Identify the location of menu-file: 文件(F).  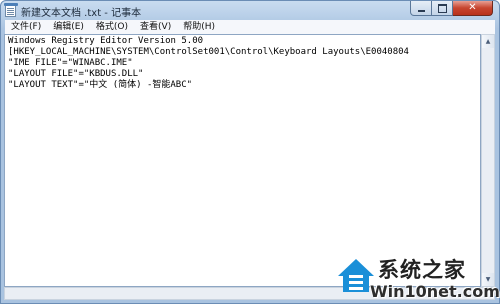
(26, 27).